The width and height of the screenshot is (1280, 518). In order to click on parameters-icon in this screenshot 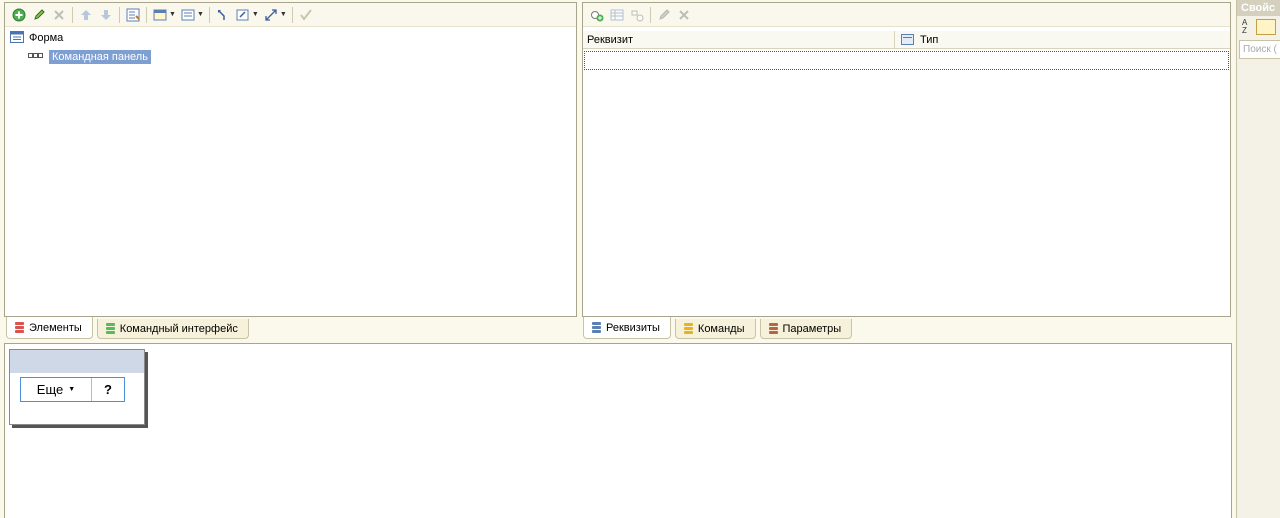, I will do `click(773, 328)`.